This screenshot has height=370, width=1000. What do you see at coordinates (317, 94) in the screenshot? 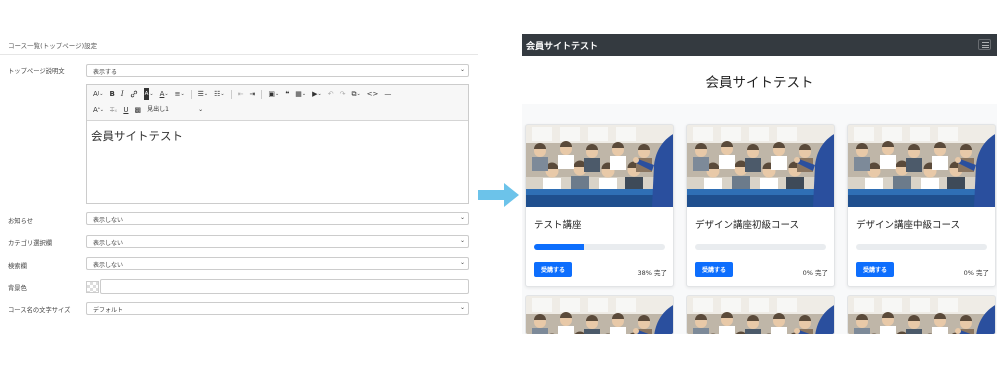
I see `media-icon: ▶ ⌄` at bounding box center [317, 94].